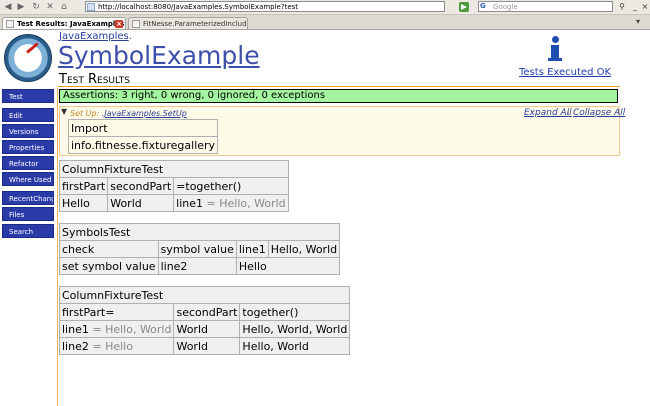 This screenshot has height=406, width=650. What do you see at coordinates (548, 113) in the screenshot?
I see `expand-all-link: Expand All` at bounding box center [548, 113].